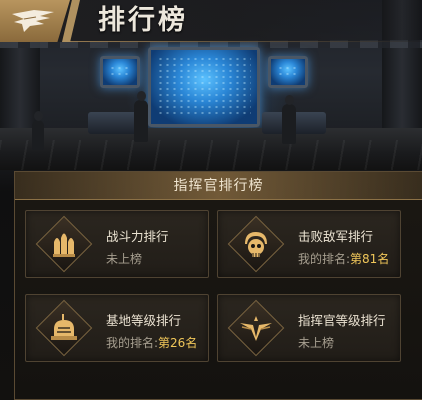 Image resolution: width=422 pixels, height=400 pixels. What do you see at coordinates (211, 21) in the screenshot?
I see `top-bar: 排行榜` at bounding box center [211, 21].